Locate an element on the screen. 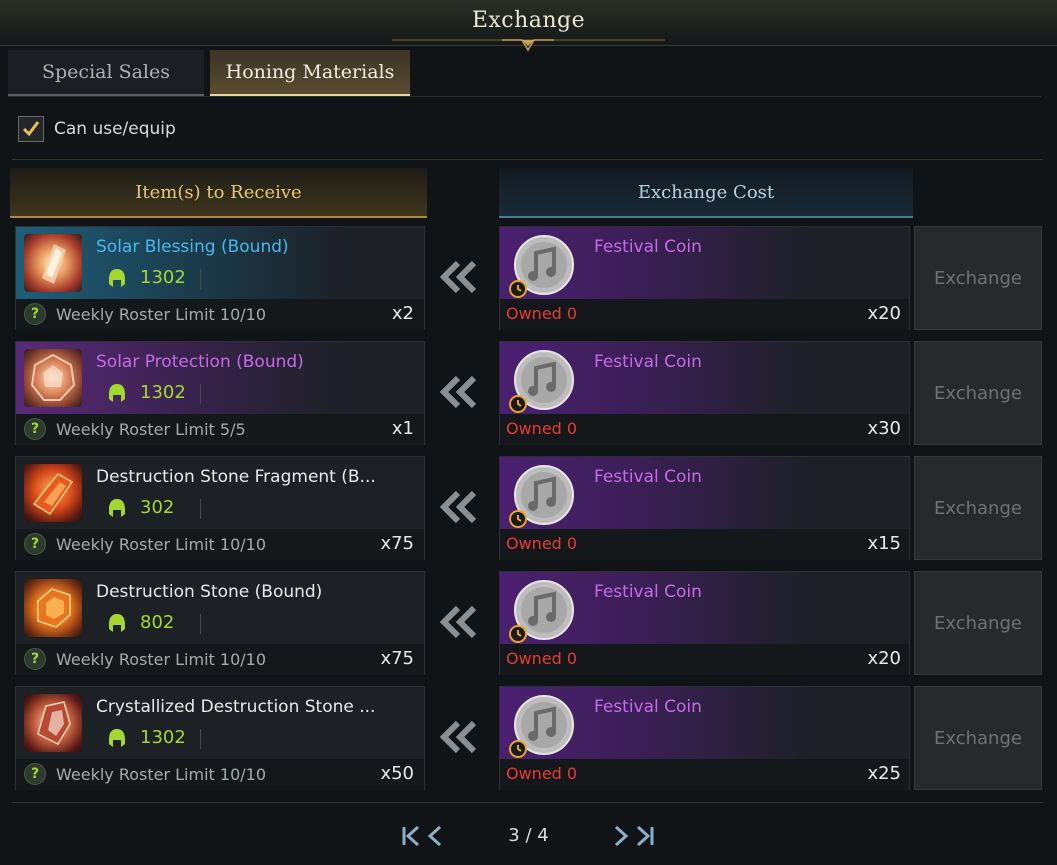  checkmark-icon is located at coordinates (31, 129).